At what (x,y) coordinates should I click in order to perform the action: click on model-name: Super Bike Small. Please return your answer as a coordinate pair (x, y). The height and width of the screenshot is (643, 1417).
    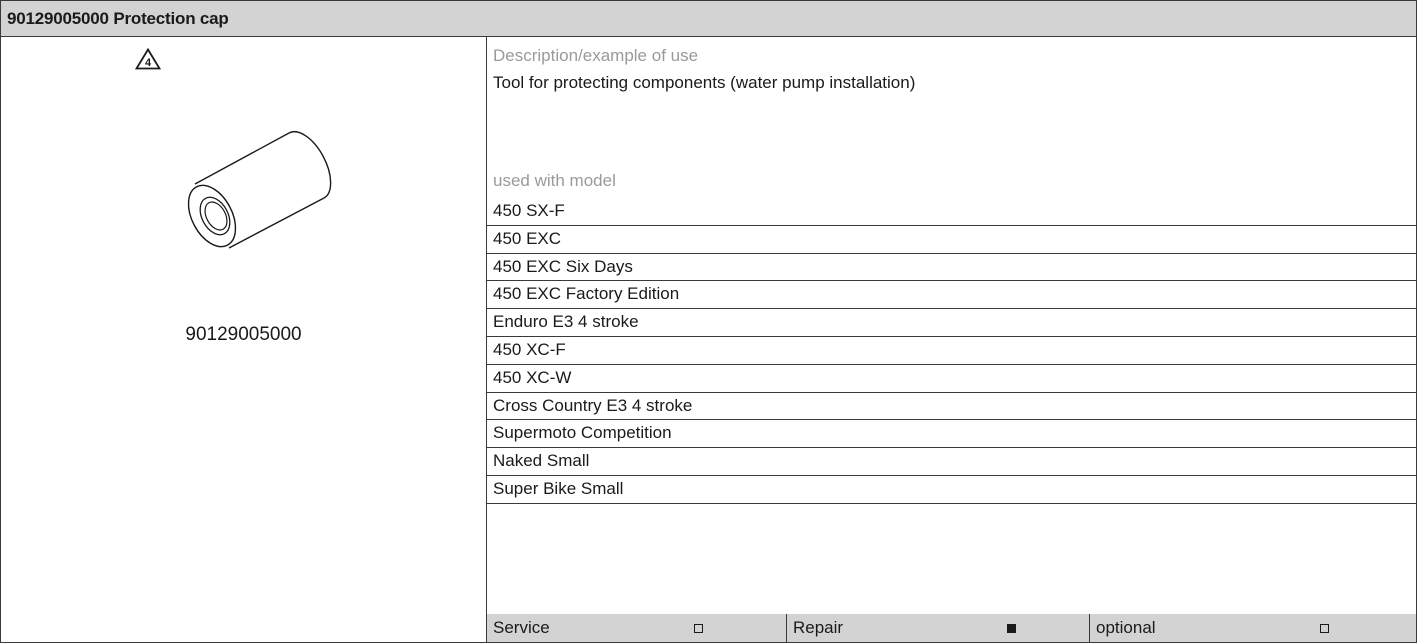
    Looking at the image, I should click on (558, 488).